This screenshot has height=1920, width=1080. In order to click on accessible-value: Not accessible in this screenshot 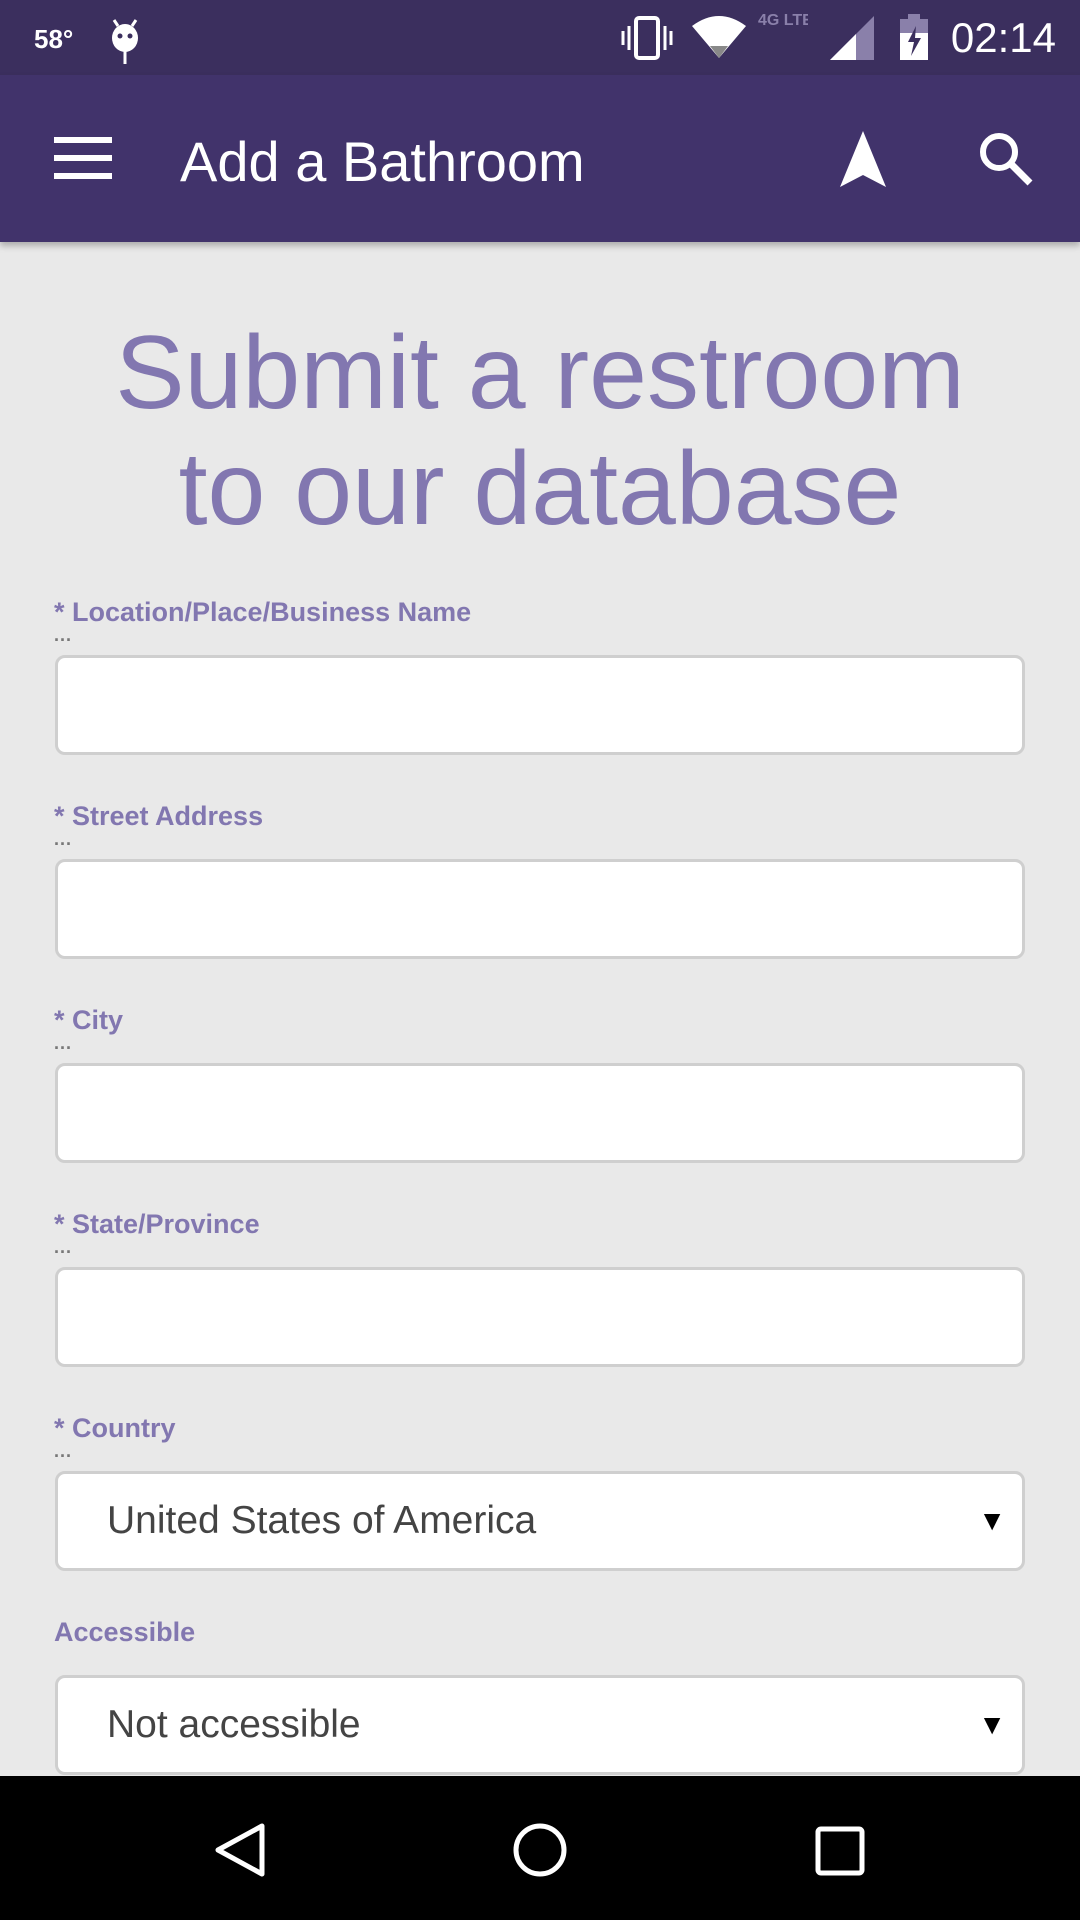, I will do `click(234, 1724)`.